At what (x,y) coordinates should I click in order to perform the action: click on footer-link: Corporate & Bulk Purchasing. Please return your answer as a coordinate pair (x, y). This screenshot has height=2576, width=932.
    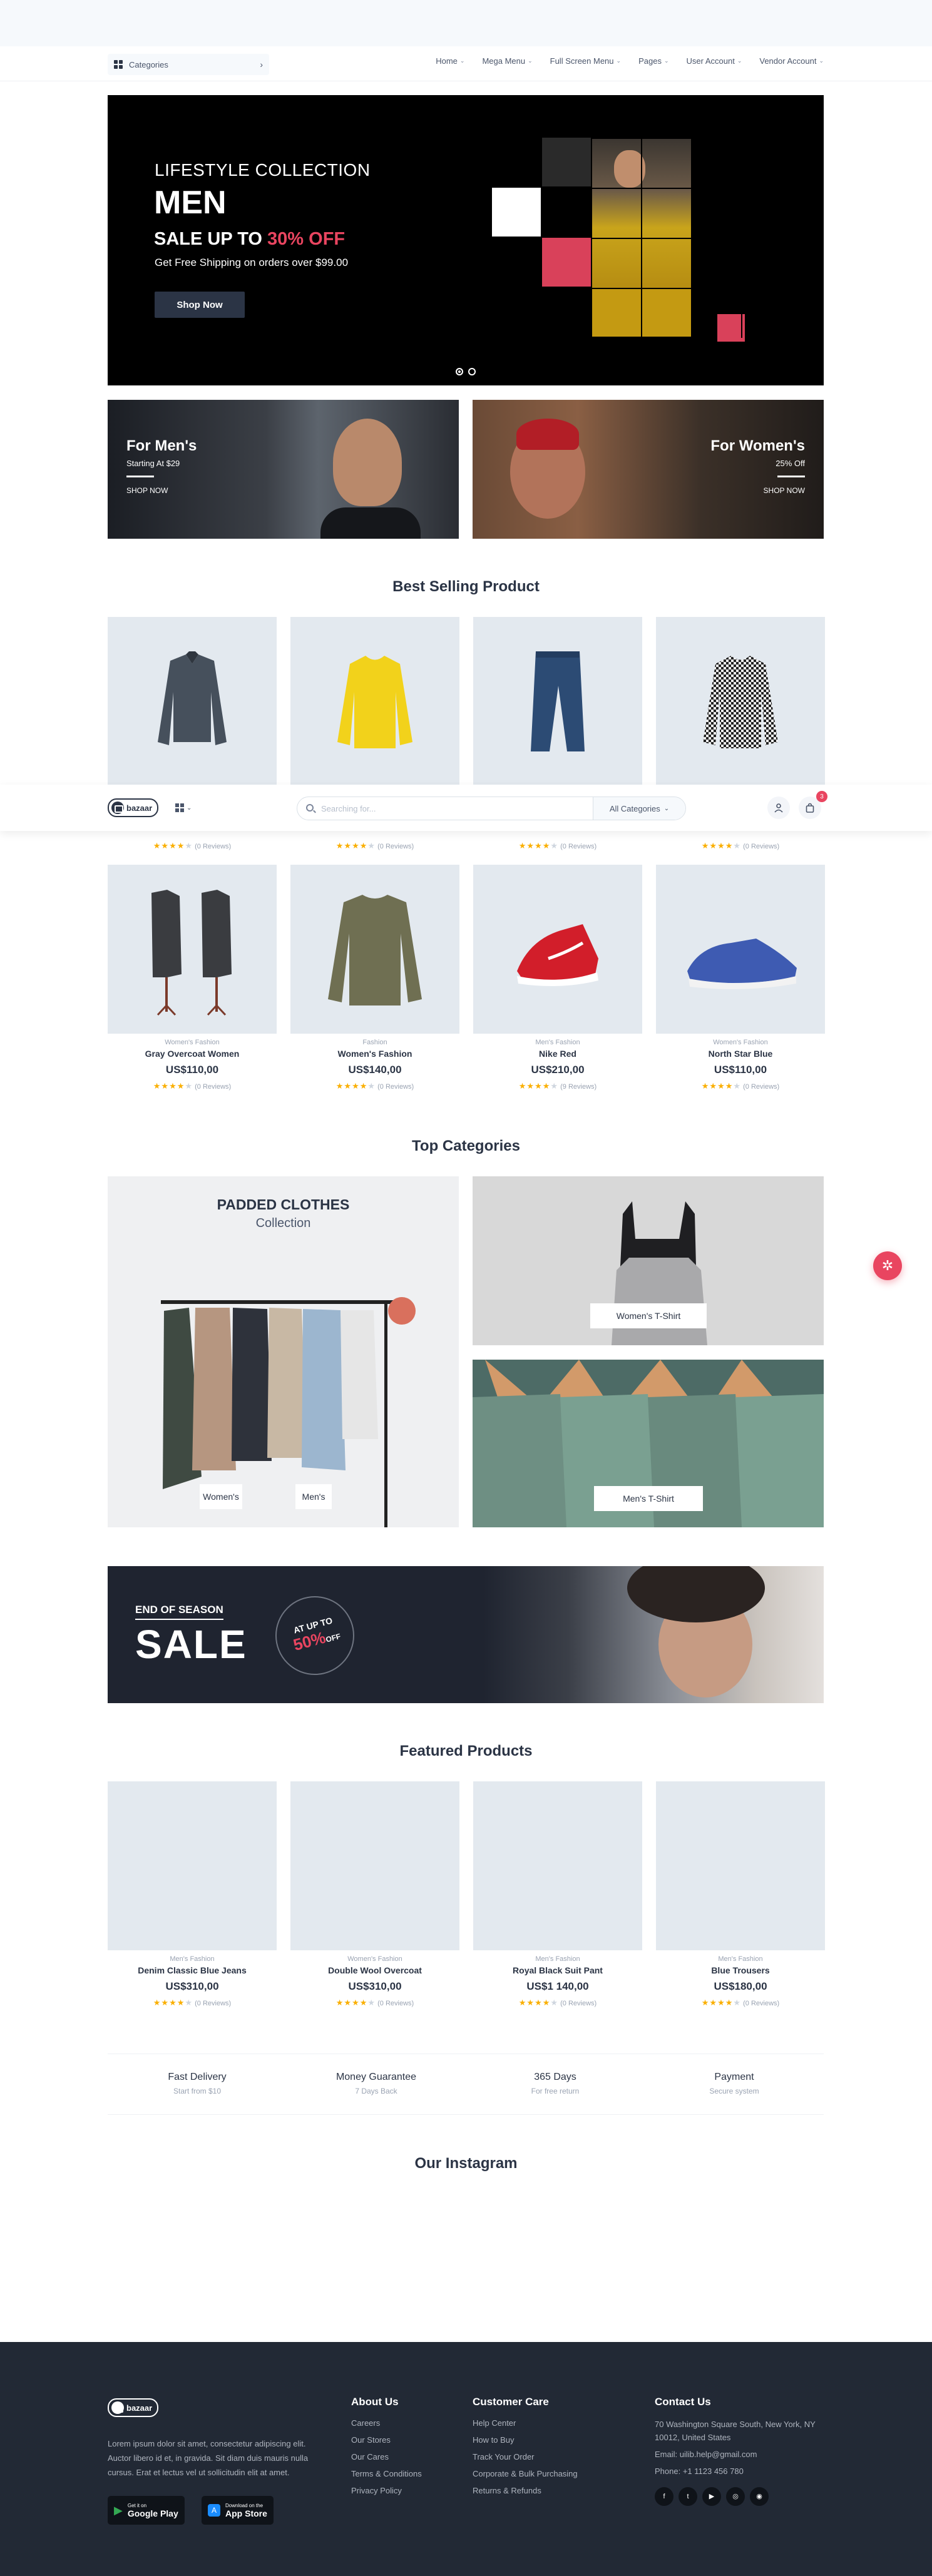
    Looking at the image, I should click on (525, 2473).